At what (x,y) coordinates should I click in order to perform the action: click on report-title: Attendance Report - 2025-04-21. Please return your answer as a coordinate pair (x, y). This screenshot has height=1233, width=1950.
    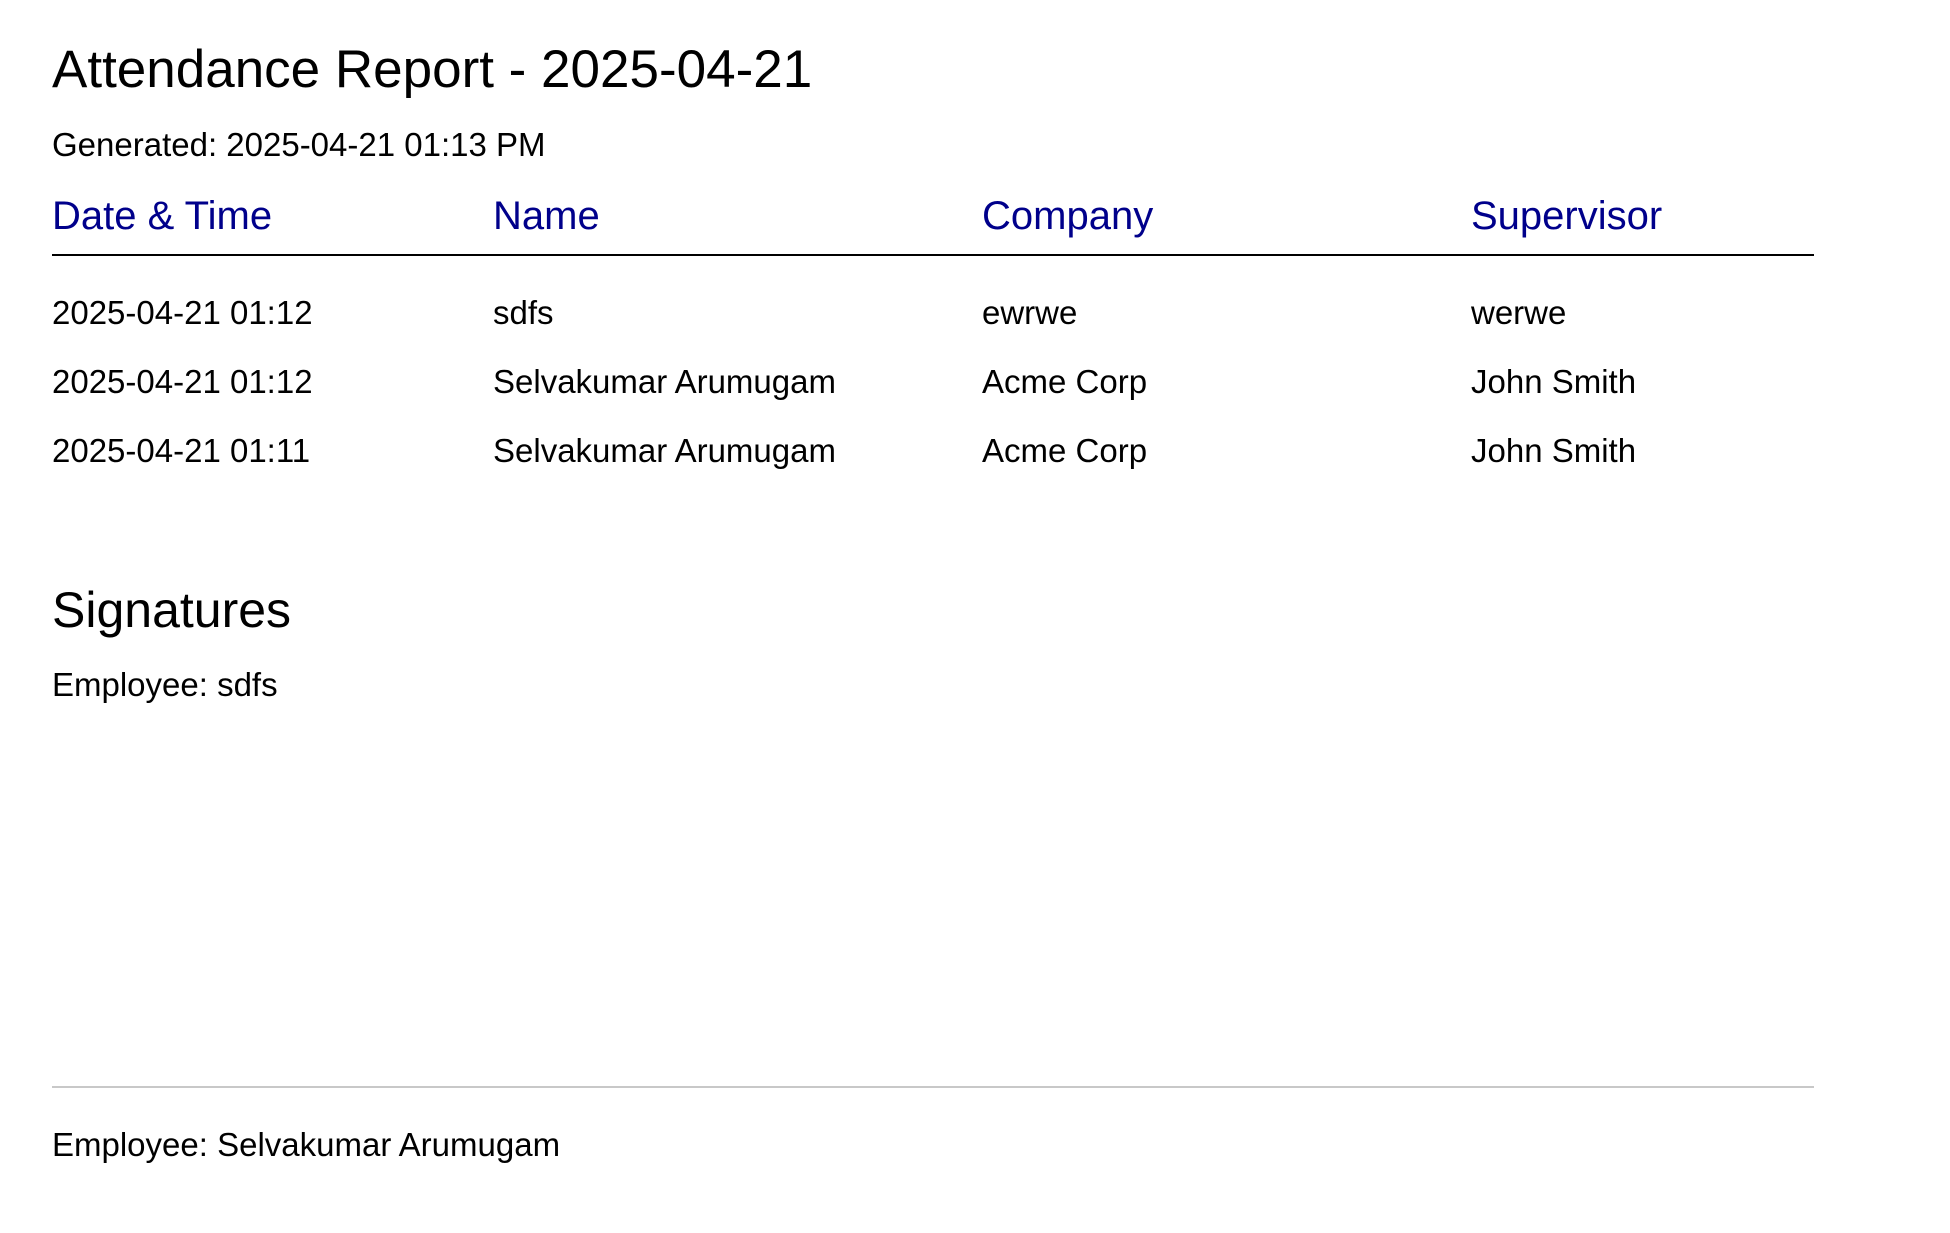
    Looking at the image, I should click on (432, 69).